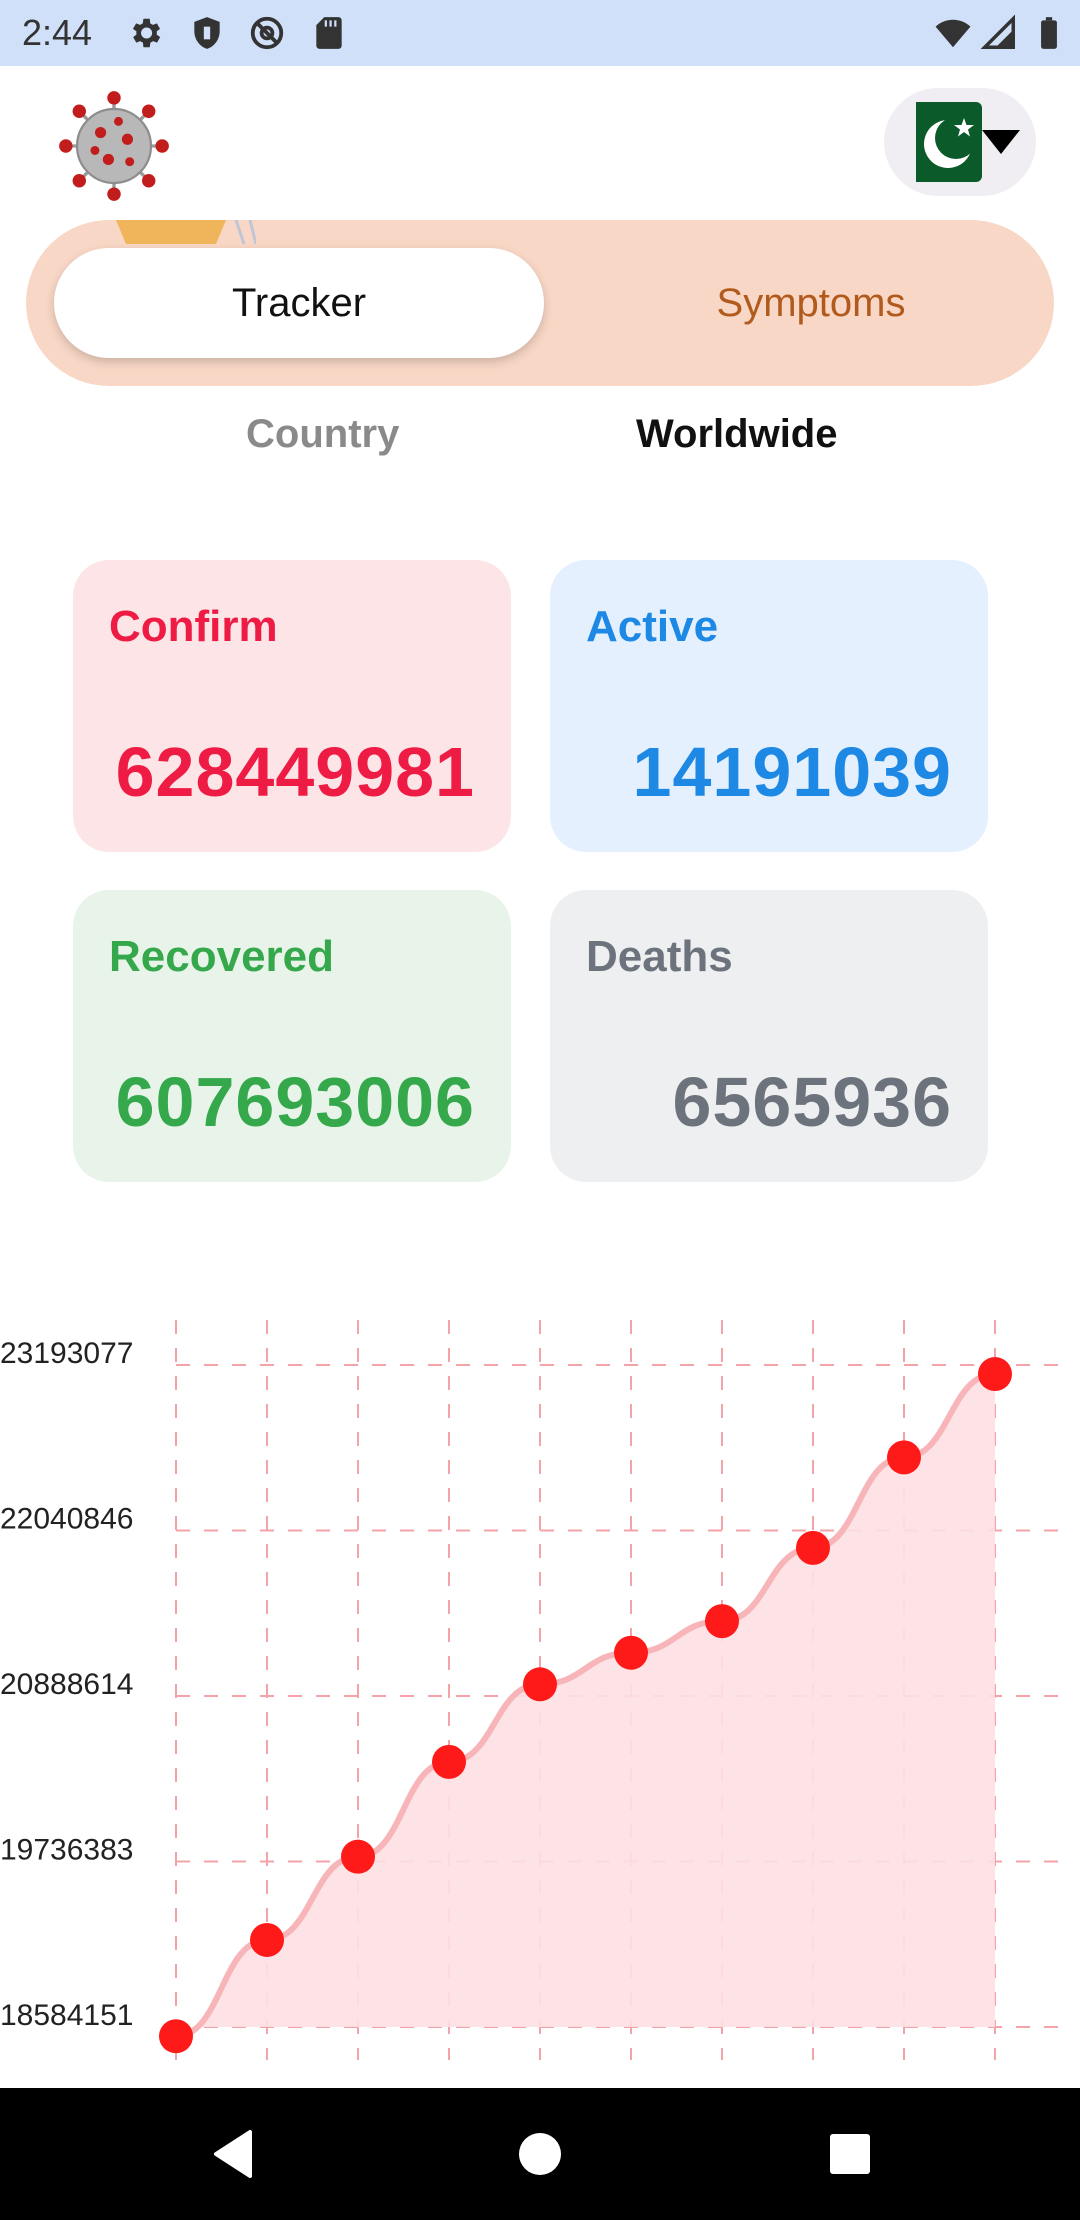 The image size is (1080, 2220). I want to click on confirm-label: Confirm, so click(193, 626).